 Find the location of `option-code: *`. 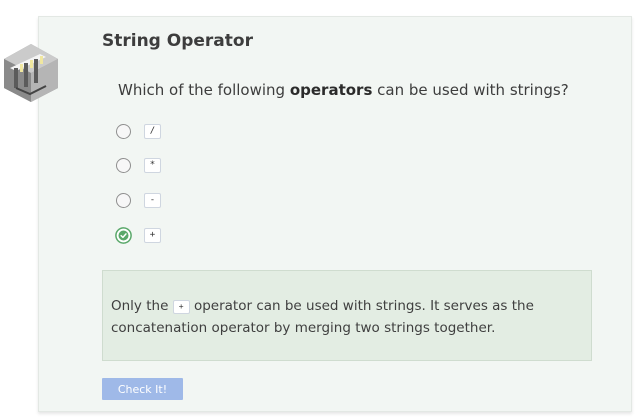

option-code: * is located at coordinates (152, 165).